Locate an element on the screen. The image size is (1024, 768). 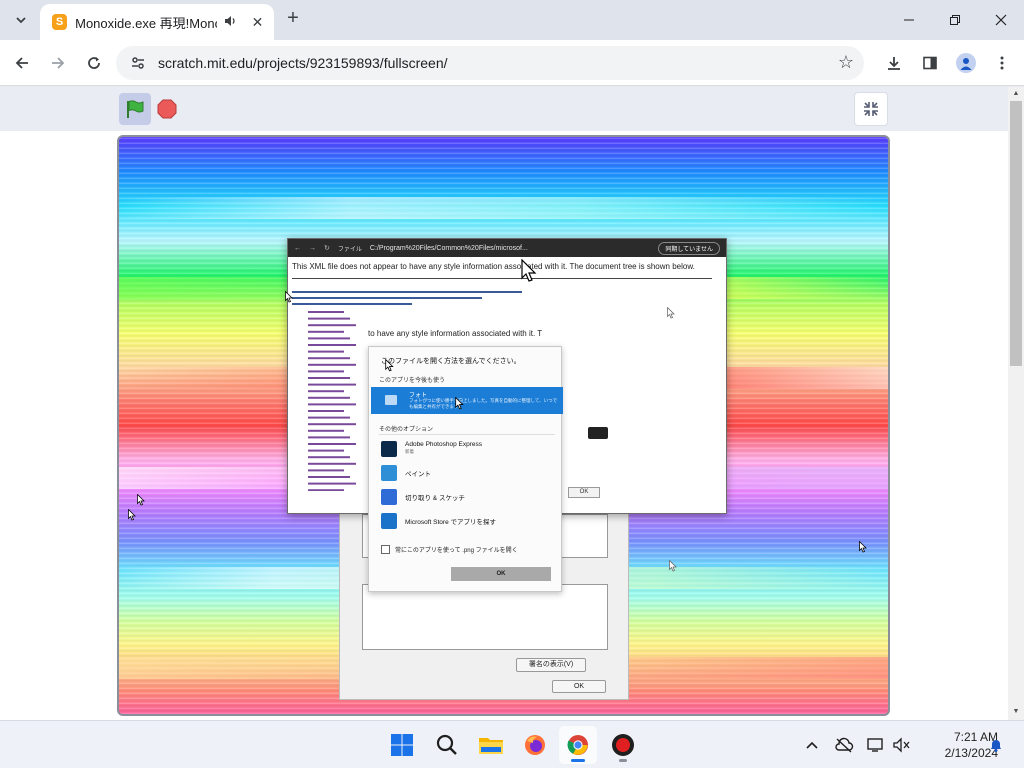
reload-icon is located at coordinates (94, 63).